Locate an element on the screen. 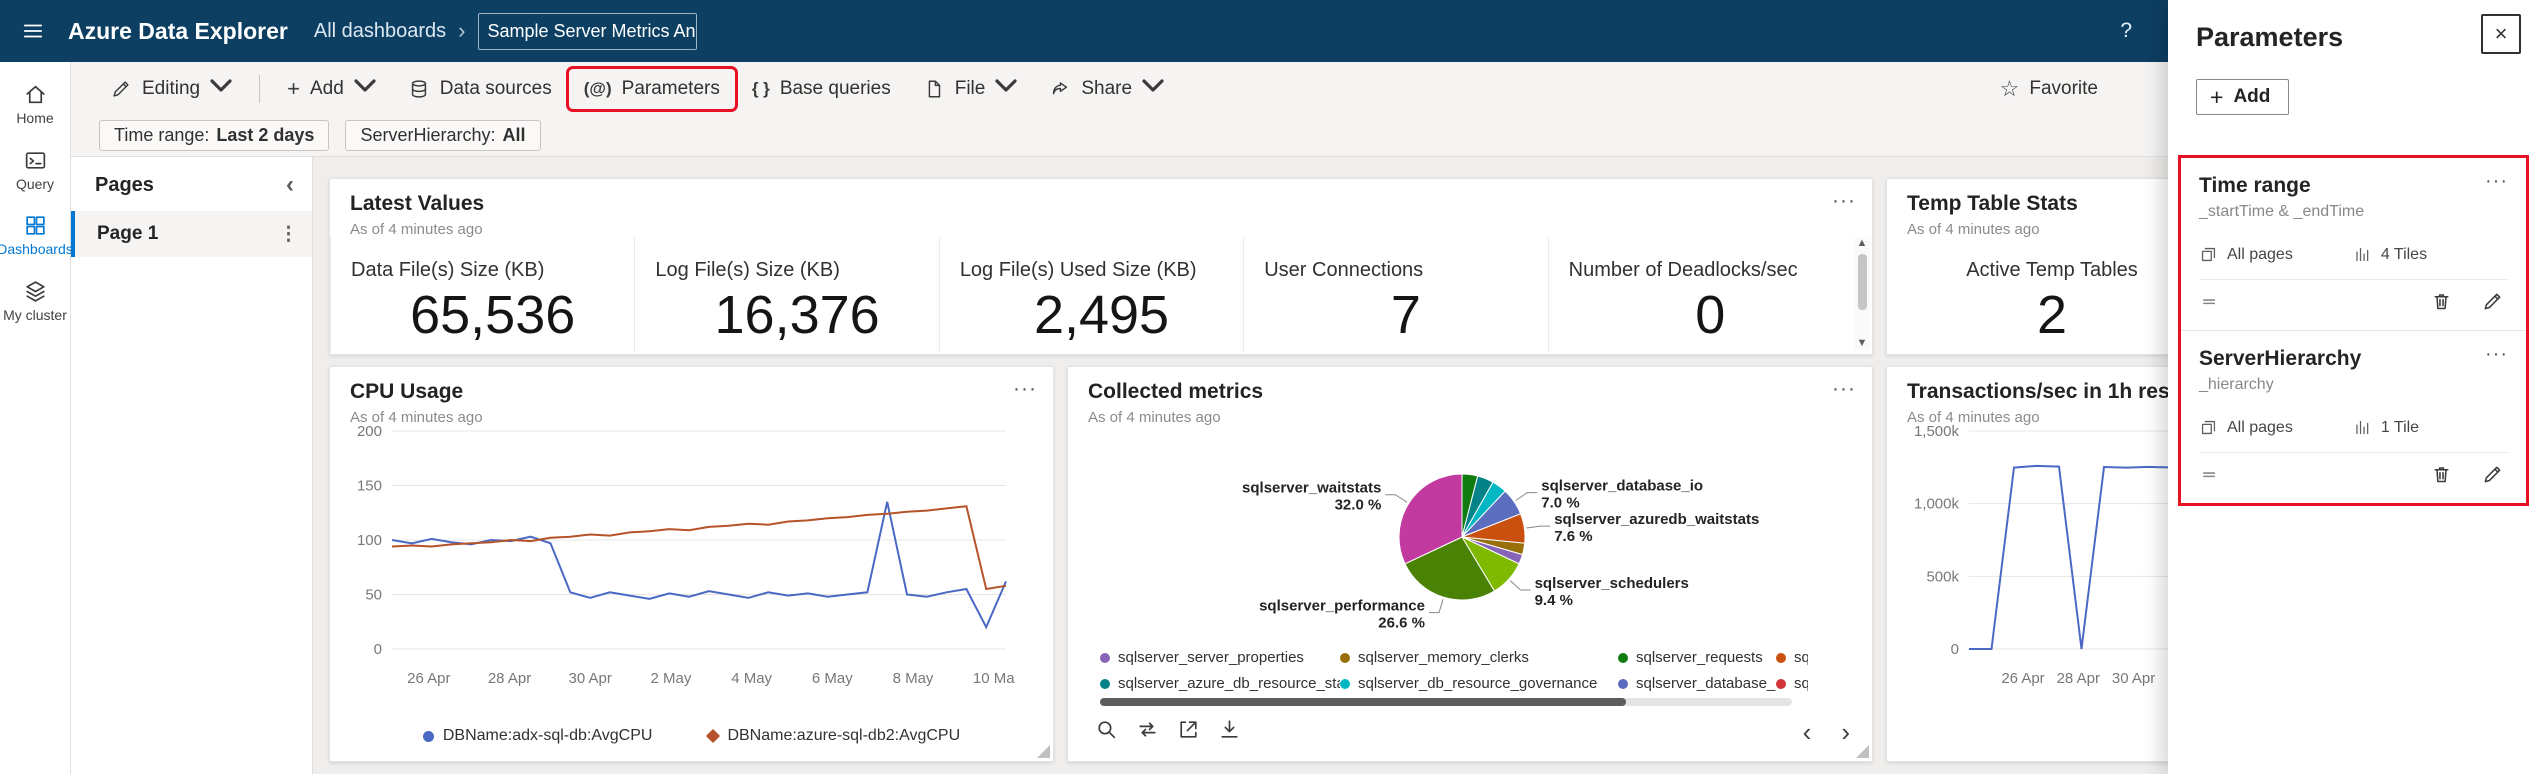  dashboard-name-input: Sample Server Metrics Anal is located at coordinates (587, 31).